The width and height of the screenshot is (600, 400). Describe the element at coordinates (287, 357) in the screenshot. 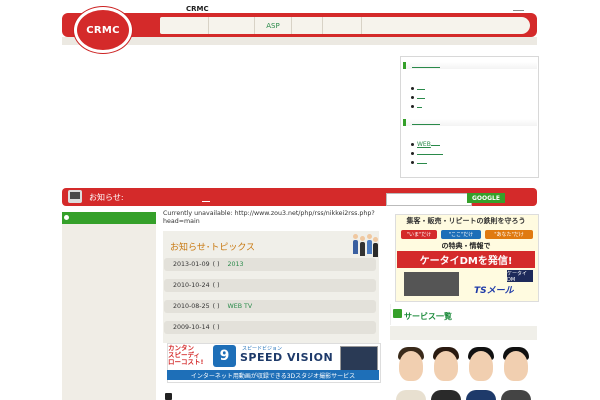

I see `speedvision-name: SPEED VISION` at that location.